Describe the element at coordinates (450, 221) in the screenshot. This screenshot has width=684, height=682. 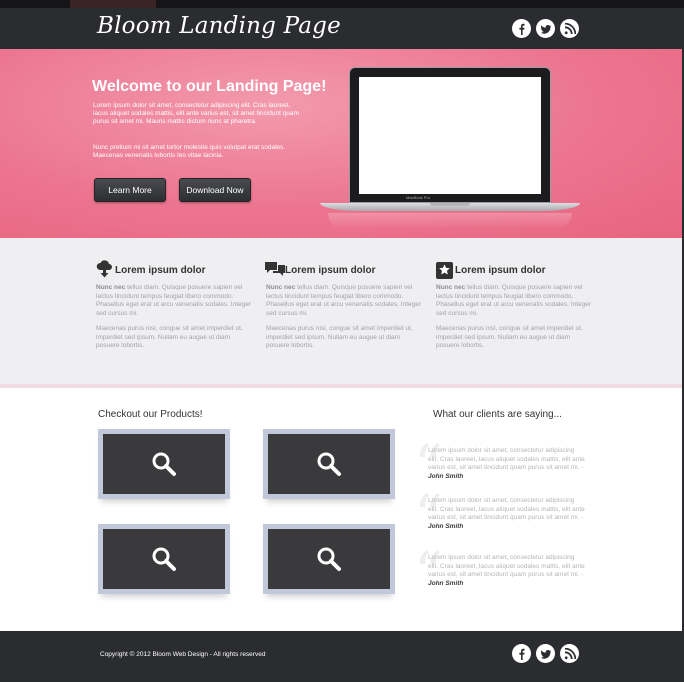
I see `laptop-reflection` at that location.